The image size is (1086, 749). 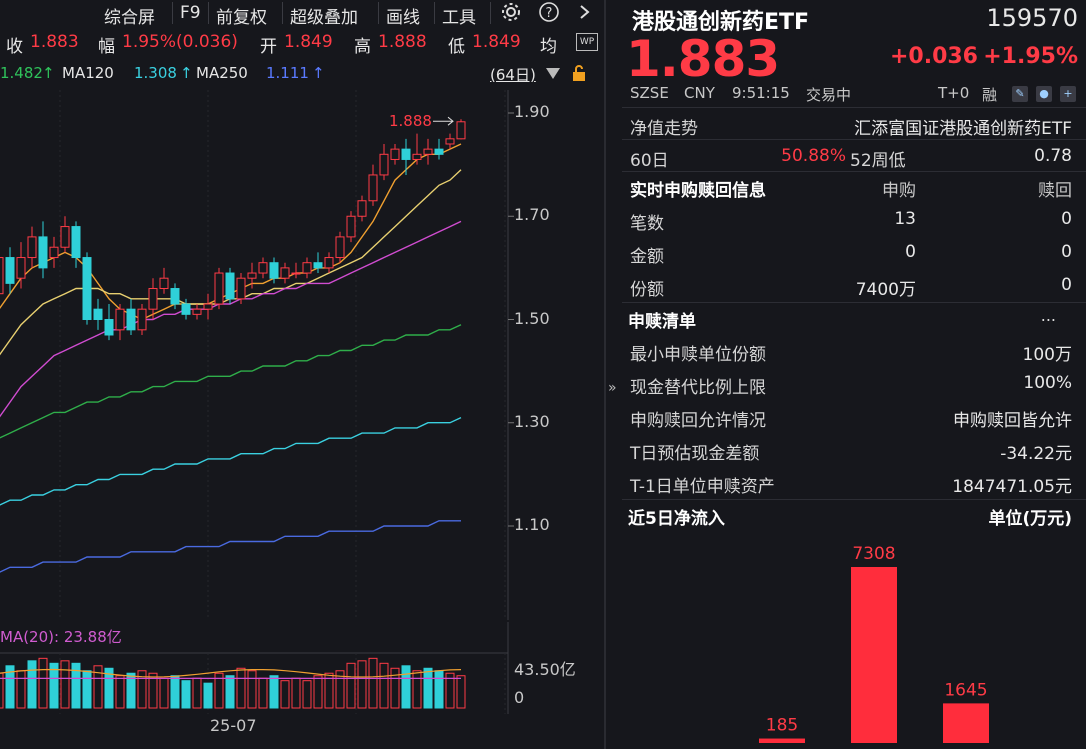 What do you see at coordinates (230, 462) in the screenshot?
I see `ma-line-ma120` at bounding box center [230, 462].